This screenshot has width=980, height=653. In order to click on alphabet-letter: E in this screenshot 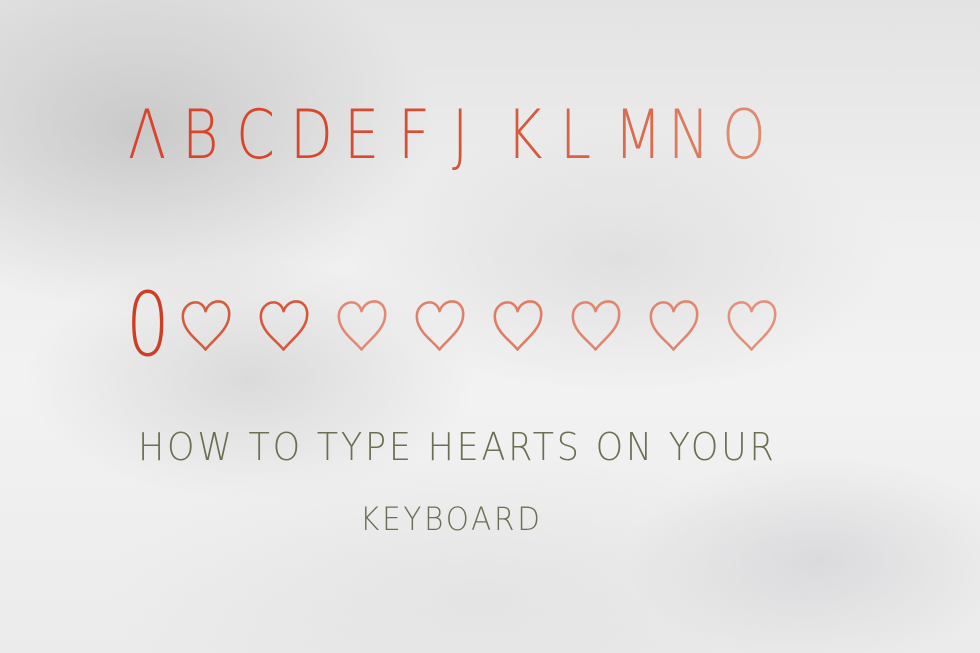, I will do `click(362, 135)`.